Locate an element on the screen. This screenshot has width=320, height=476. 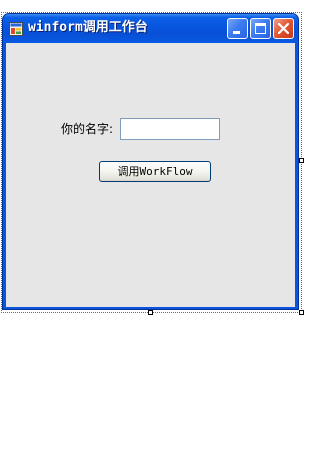
minimize-button is located at coordinates (237, 28).